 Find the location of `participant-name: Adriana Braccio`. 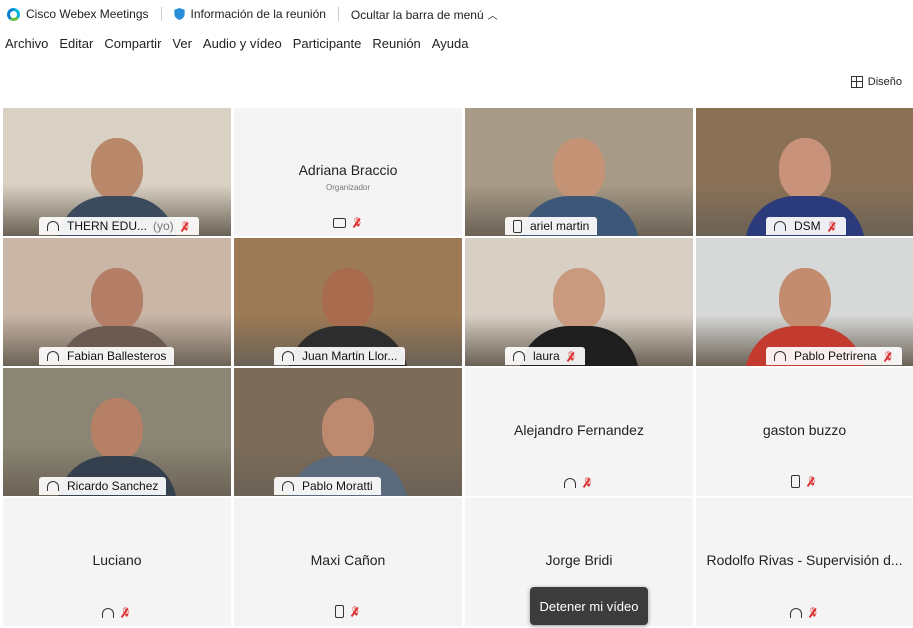

participant-name: Adriana Braccio is located at coordinates (348, 170).